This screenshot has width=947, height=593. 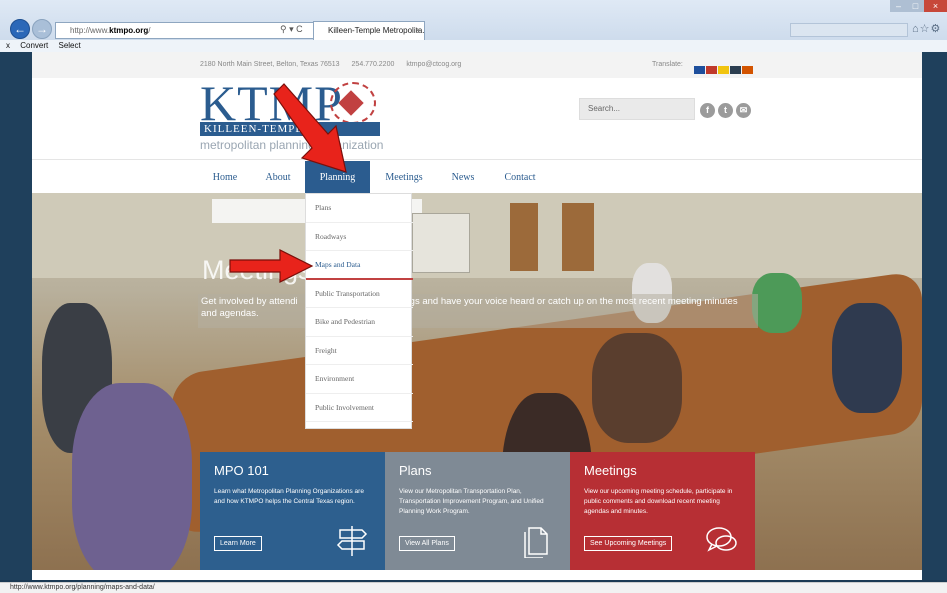 What do you see at coordinates (149, 30) in the screenshot?
I see `address-suffix: /` at bounding box center [149, 30].